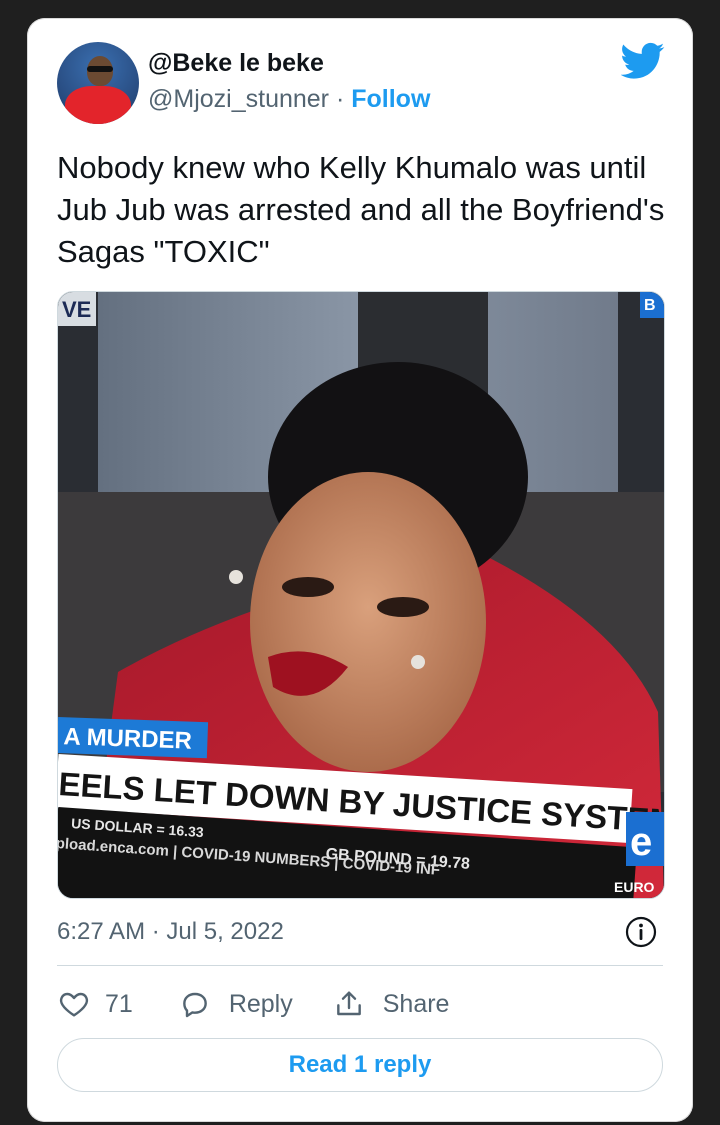  Describe the element at coordinates (238, 99) in the screenshot. I see `user-handle: @Mjozi_stunner` at that location.